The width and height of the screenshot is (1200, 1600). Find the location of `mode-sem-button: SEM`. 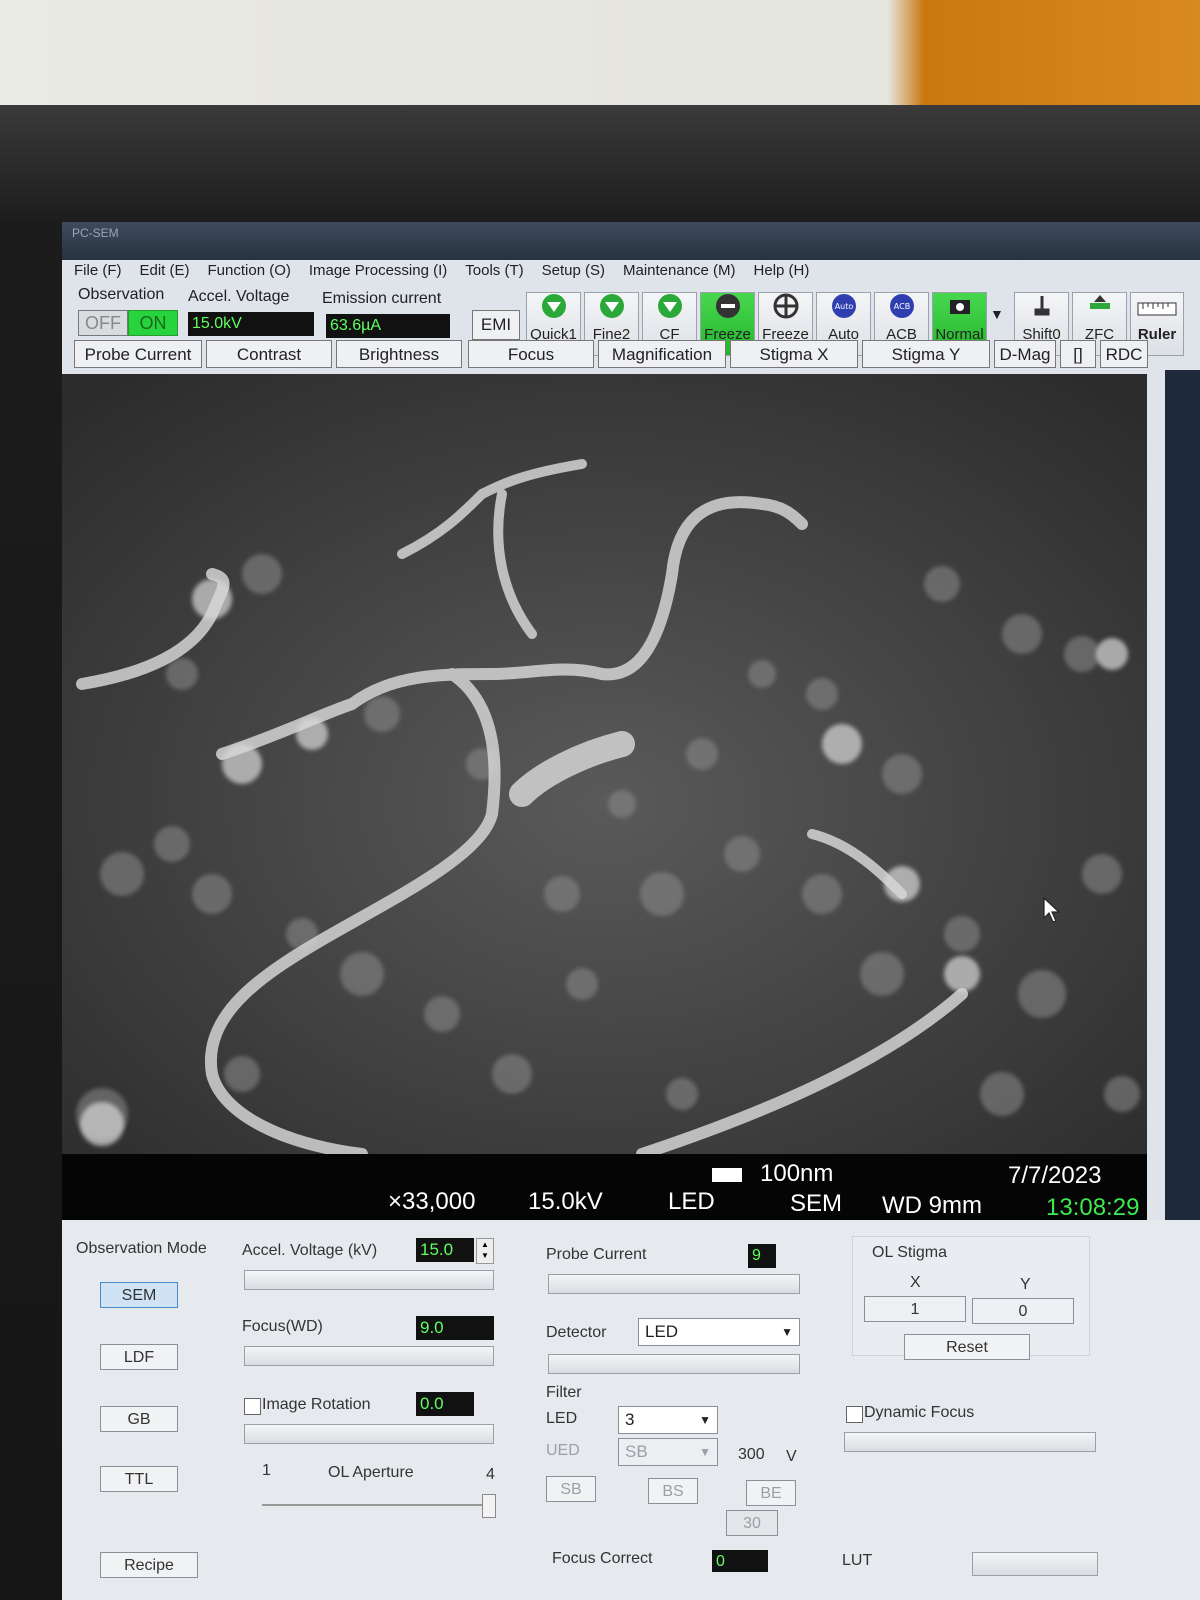

mode-sem-button: SEM is located at coordinates (139, 1295).